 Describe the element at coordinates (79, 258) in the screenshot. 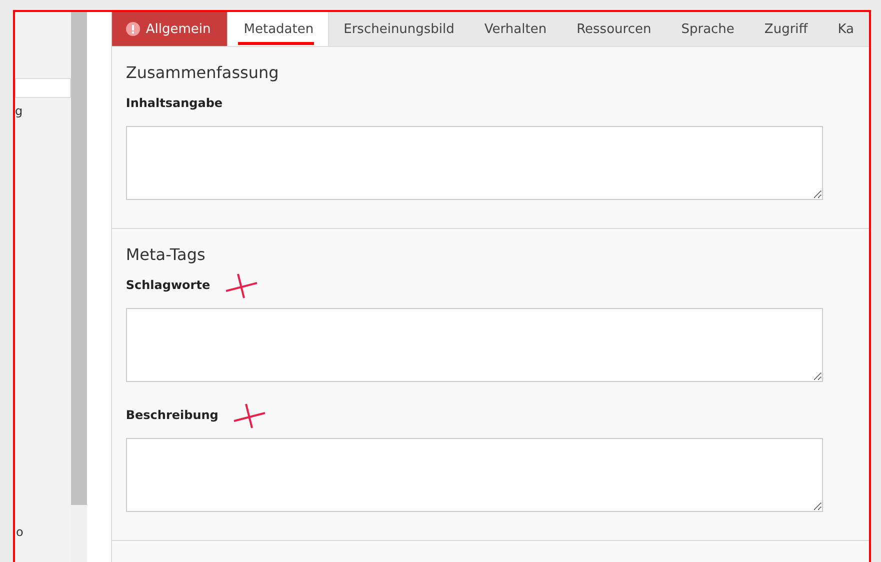

I see `scrollbar-thumb` at that location.